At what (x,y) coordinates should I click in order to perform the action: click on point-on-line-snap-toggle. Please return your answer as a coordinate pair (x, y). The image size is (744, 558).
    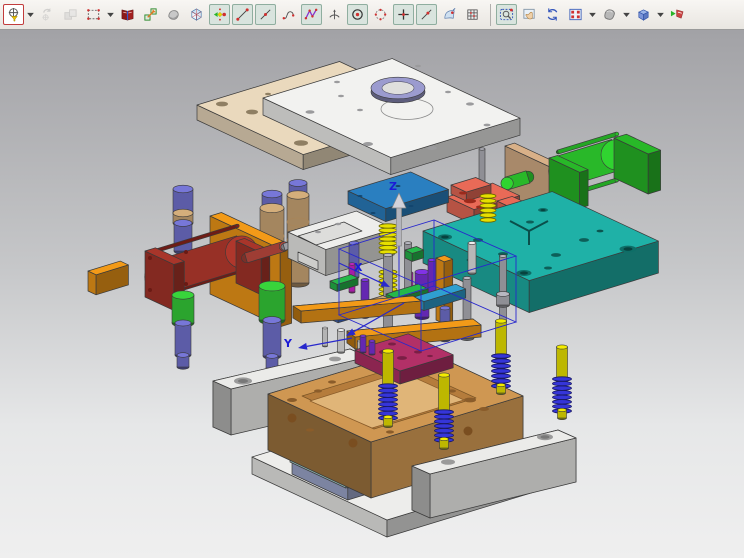
    Looking at the image, I should click on (426, 14).